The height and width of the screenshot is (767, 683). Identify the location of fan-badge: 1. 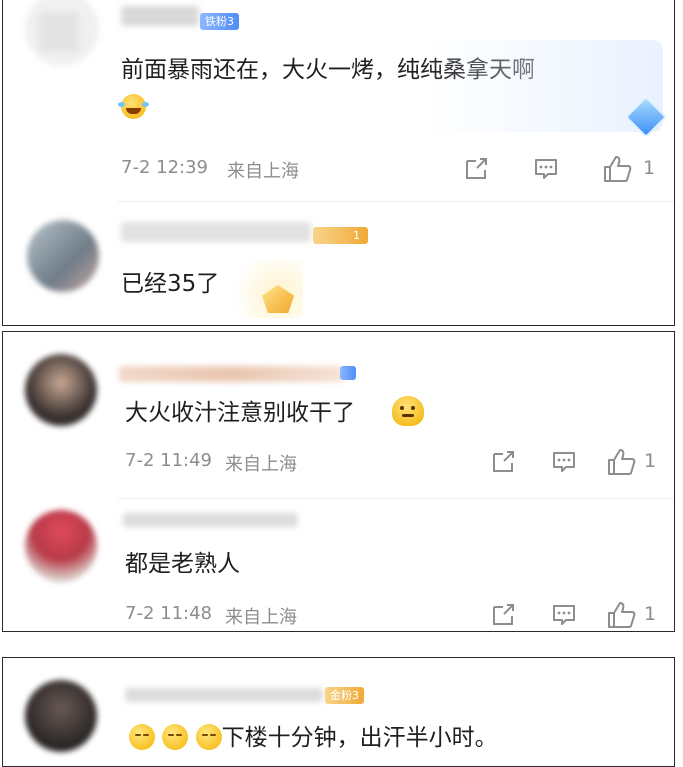
(340, 235).